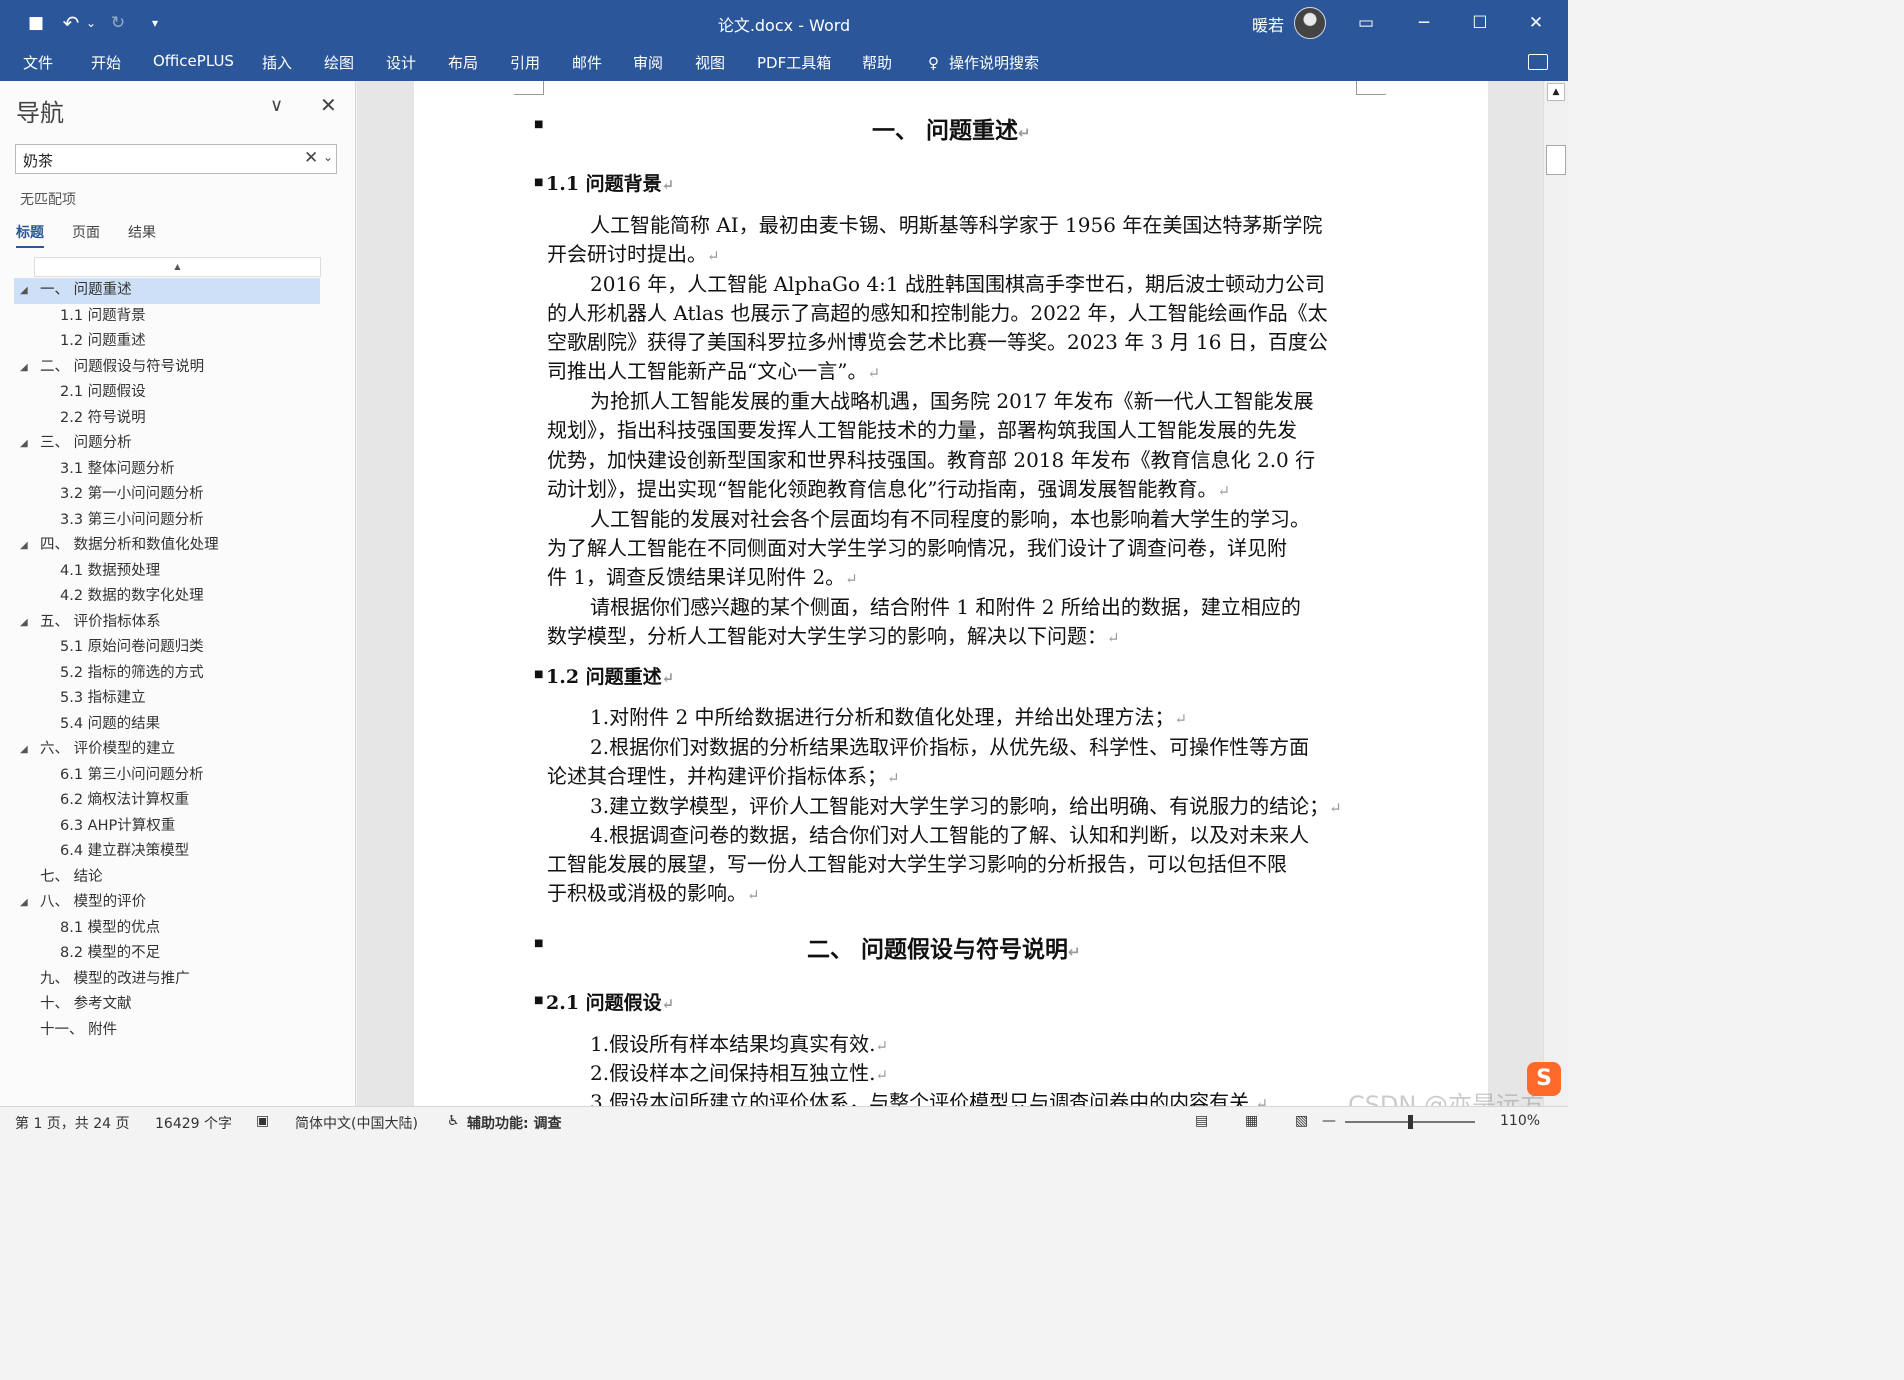 Image resolution: width=1904 pixels, height=1380 pixels. I want to click on tab-pages: 页面, so click(86, 235).